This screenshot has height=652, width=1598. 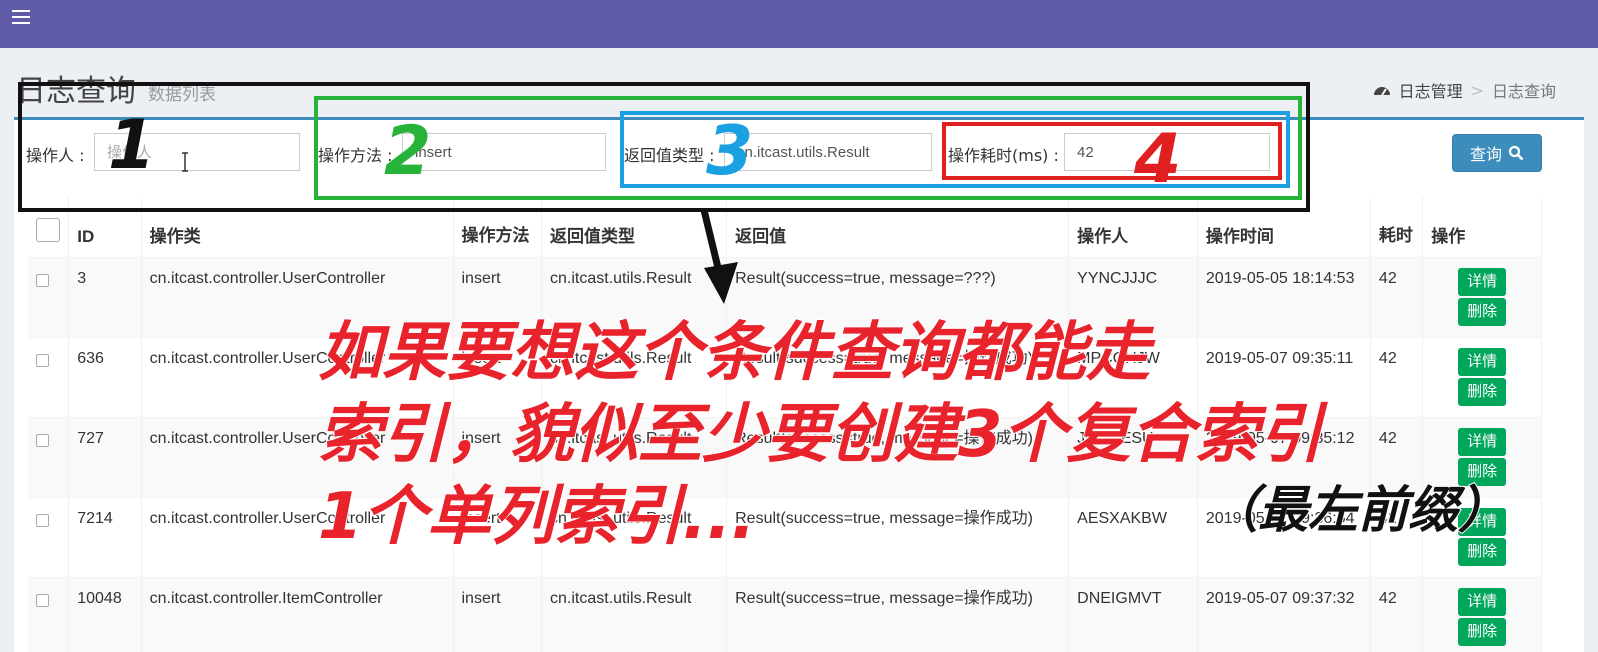 I want to click on page-title: 日志查询, so click(x=76, y=91).